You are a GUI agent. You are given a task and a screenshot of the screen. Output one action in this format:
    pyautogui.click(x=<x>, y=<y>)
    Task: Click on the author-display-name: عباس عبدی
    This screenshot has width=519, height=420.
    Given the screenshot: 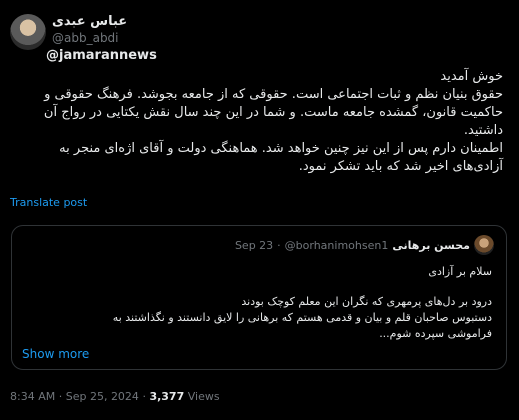 What is the action you would take?
    pyautogui.click(x=89, y=22)
    